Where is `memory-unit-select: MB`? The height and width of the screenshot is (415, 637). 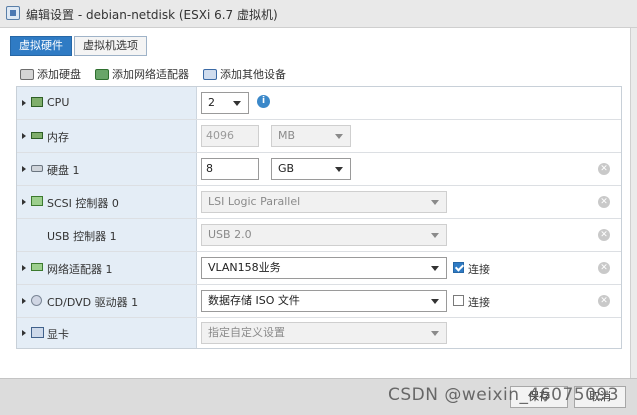
memory-unit-select: MB is located at coordinates (311, 136).